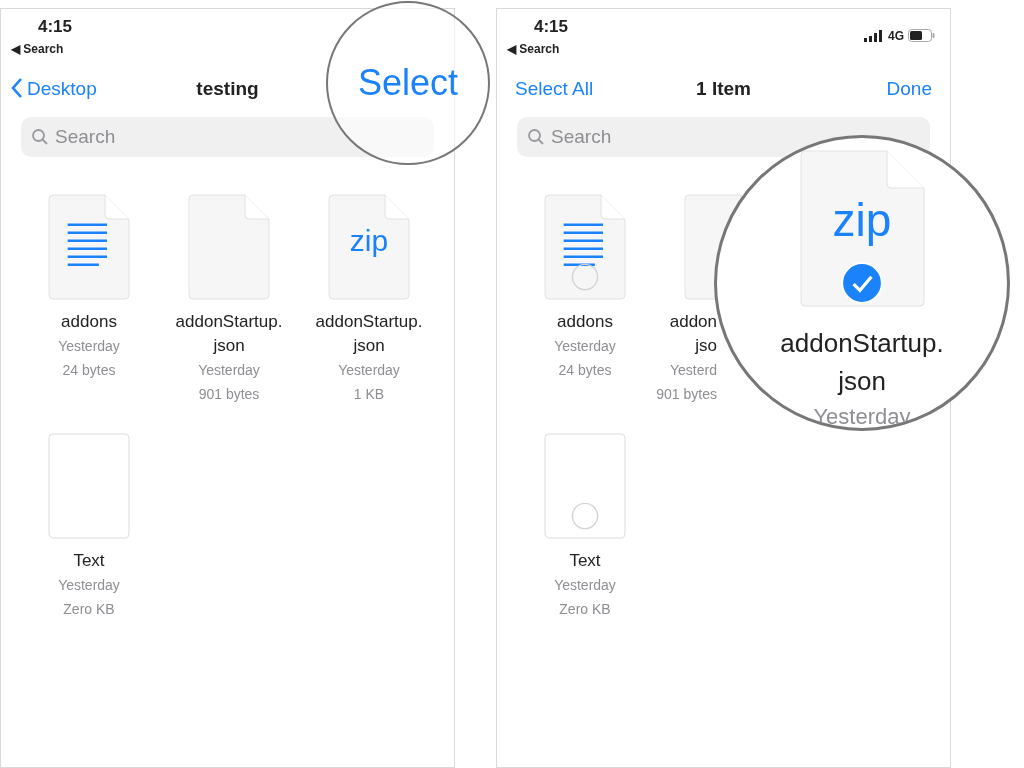  Describe the element at coordinates (227, 88) in the screenshot. I see `nav-title: testing` at that location.